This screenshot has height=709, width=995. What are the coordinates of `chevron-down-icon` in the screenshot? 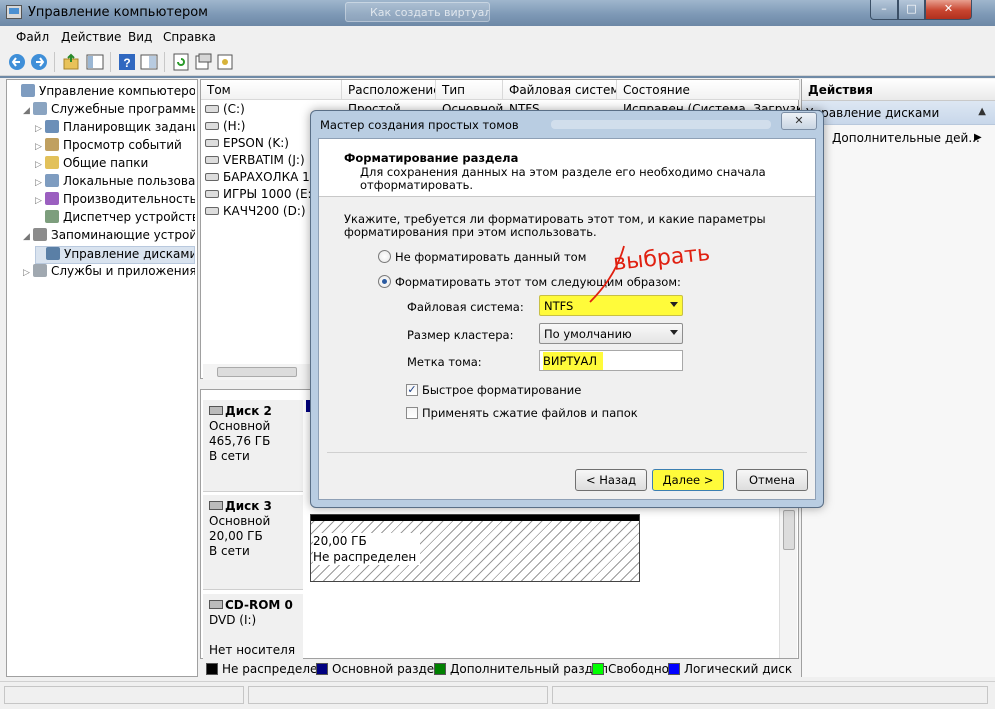 It's located at (674, 332).